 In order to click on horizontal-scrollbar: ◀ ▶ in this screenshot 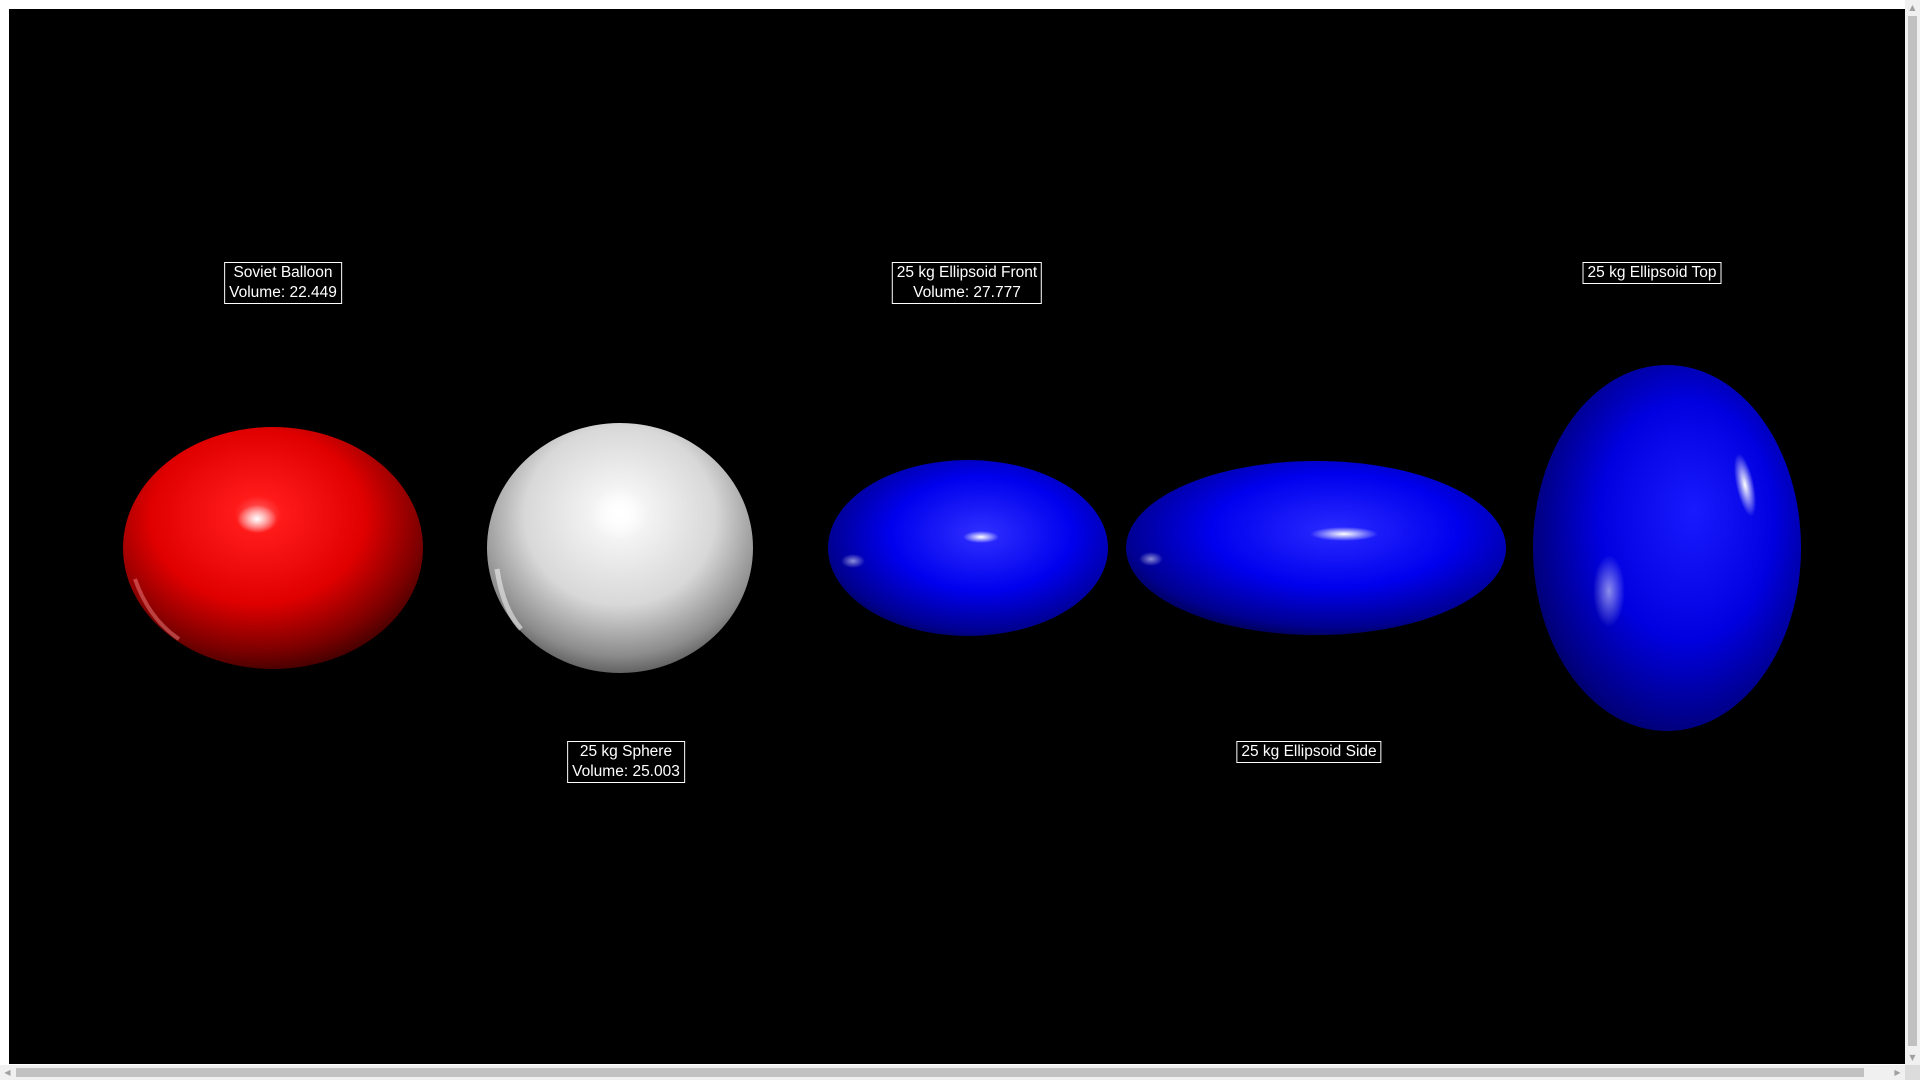, I will do `click(952, 1072)`.